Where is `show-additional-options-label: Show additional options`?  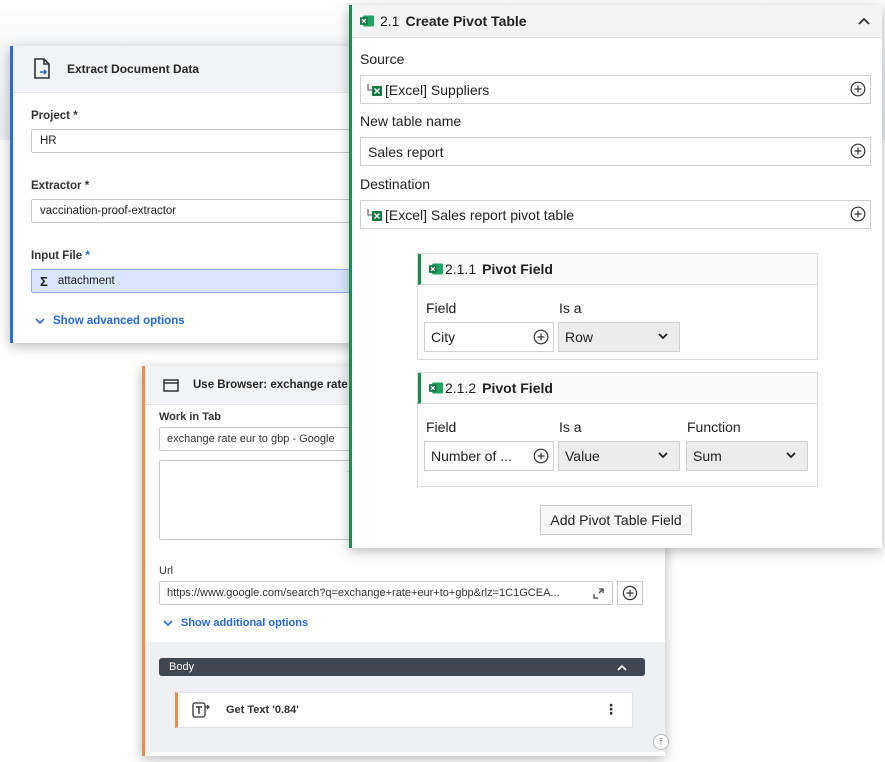 show-additional-options-label: Show additional options is located at coordinates (245, 623).